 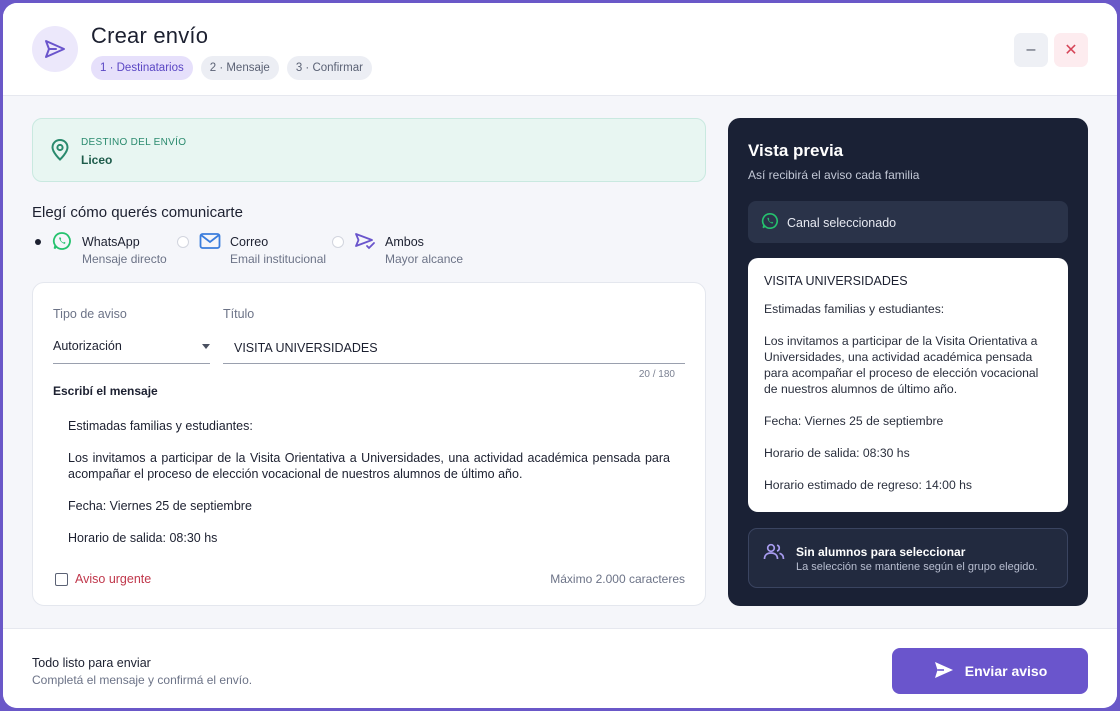 I want to click on destination-card: DESTINO DEL ENVÍO Liceo, so click(x=369, y=150).